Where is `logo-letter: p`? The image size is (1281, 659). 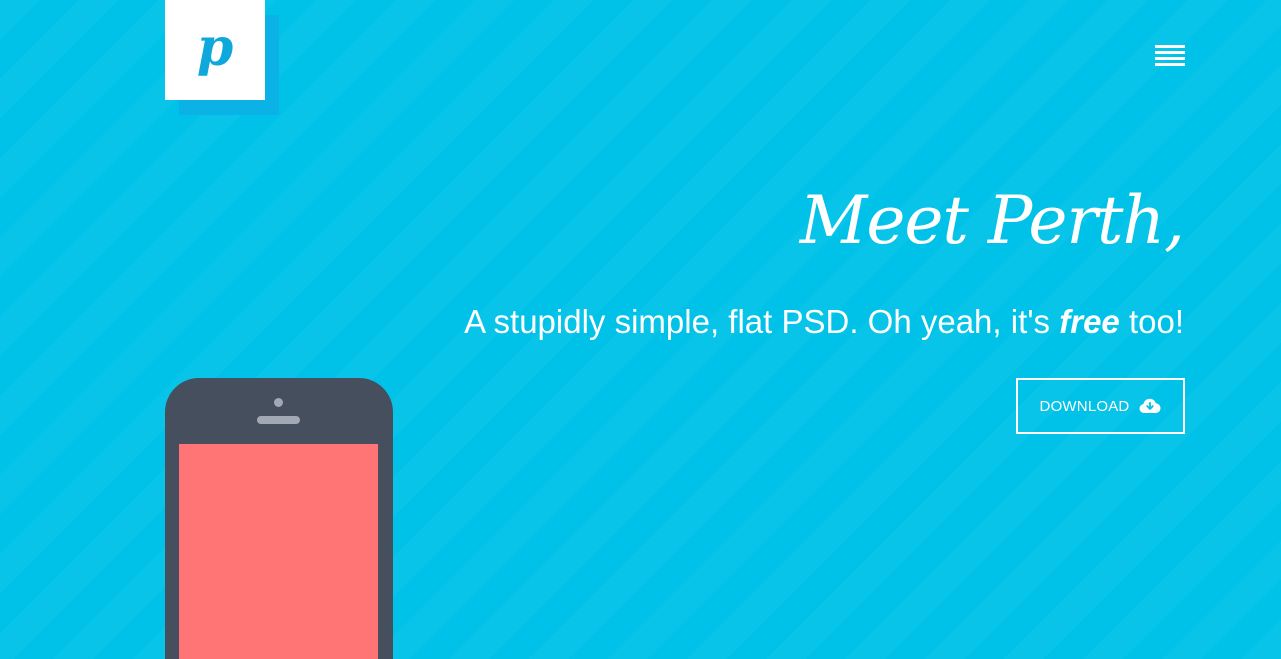 logo-letter: p is located at coordinates (215, 47).